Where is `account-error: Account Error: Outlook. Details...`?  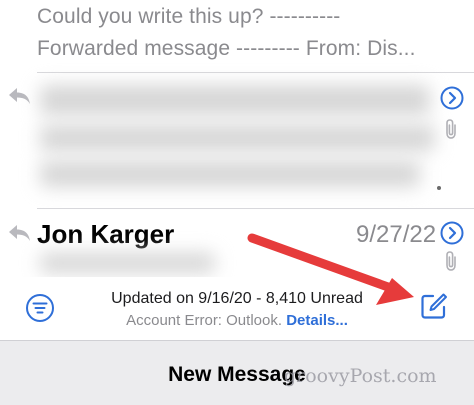
account-error: Account Error: Outlook. Details... is located at coordinates (237, 320).